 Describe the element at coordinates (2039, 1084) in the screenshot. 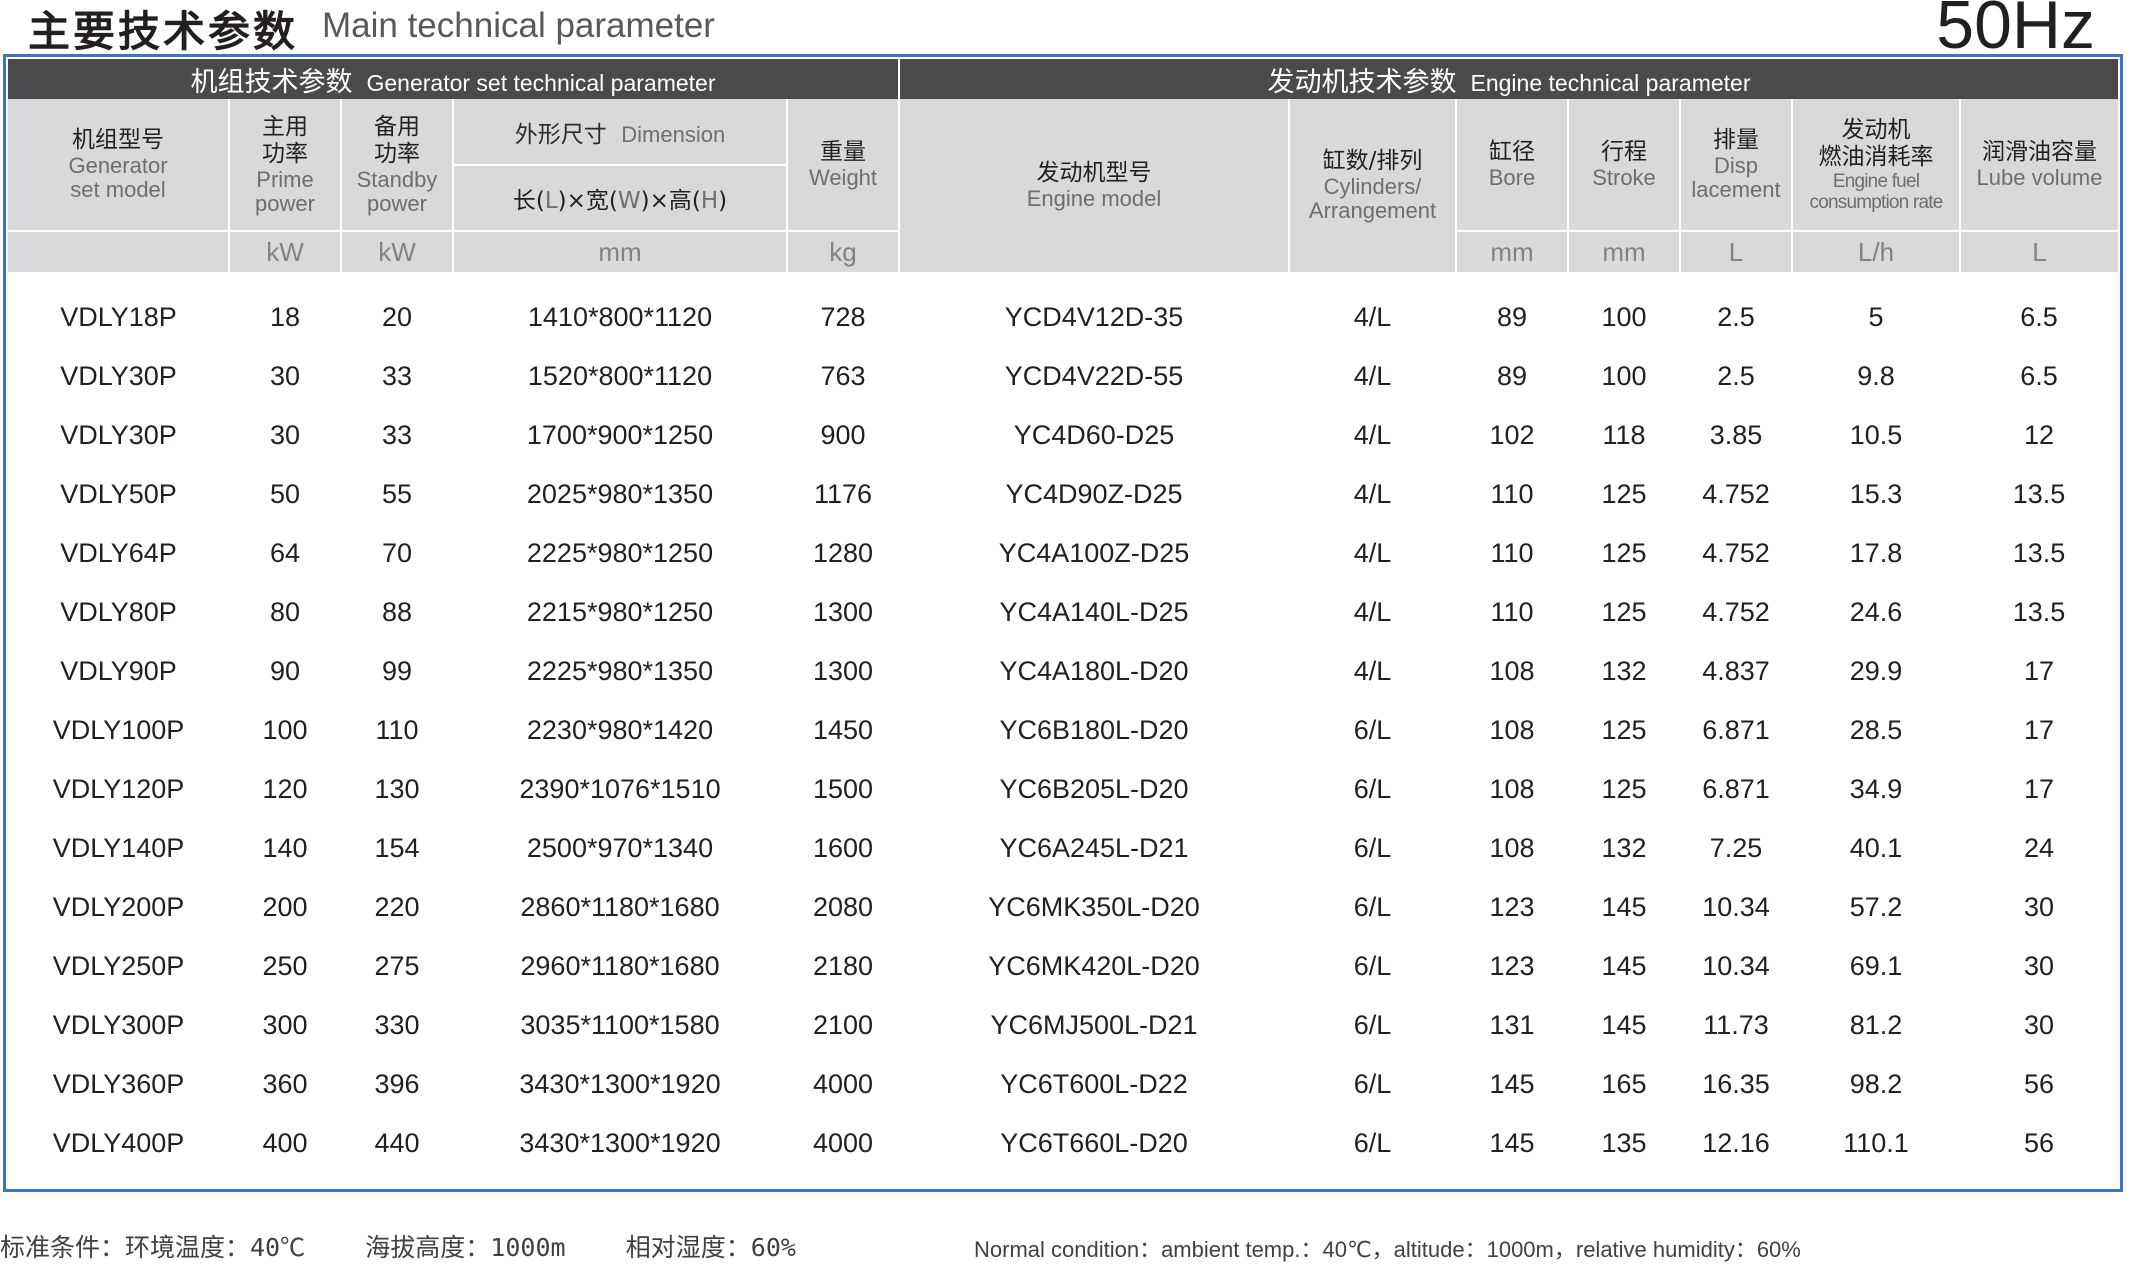

I see `cell-lube-volume: 56` at that location.